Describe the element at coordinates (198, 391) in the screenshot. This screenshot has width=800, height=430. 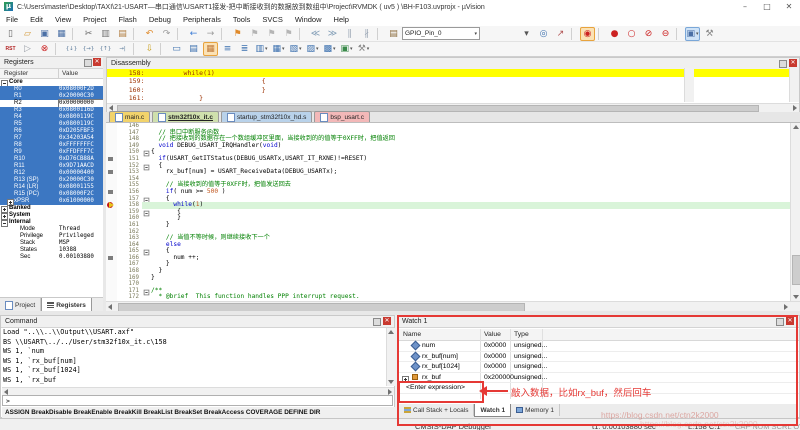
I see `command-hscrollbar` at that location.